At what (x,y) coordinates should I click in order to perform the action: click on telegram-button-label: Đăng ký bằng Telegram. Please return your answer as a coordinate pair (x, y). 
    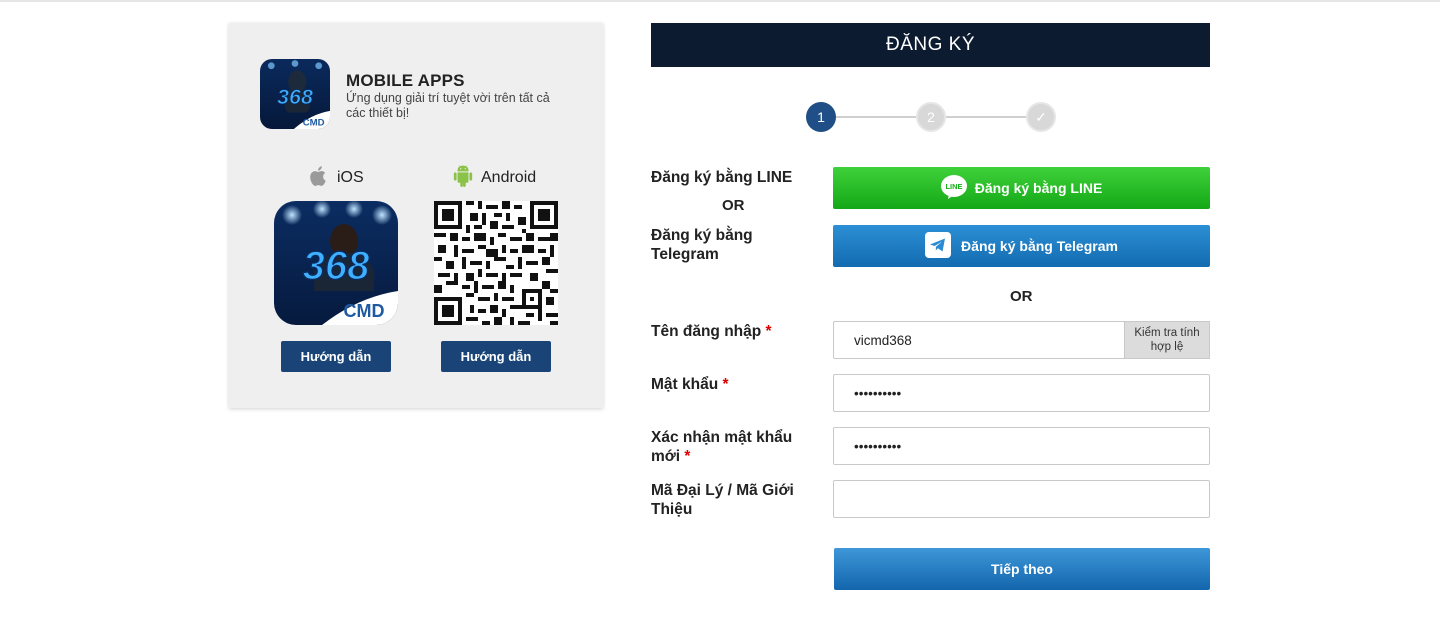
    Looking at the image, I should click on (1039, 246).